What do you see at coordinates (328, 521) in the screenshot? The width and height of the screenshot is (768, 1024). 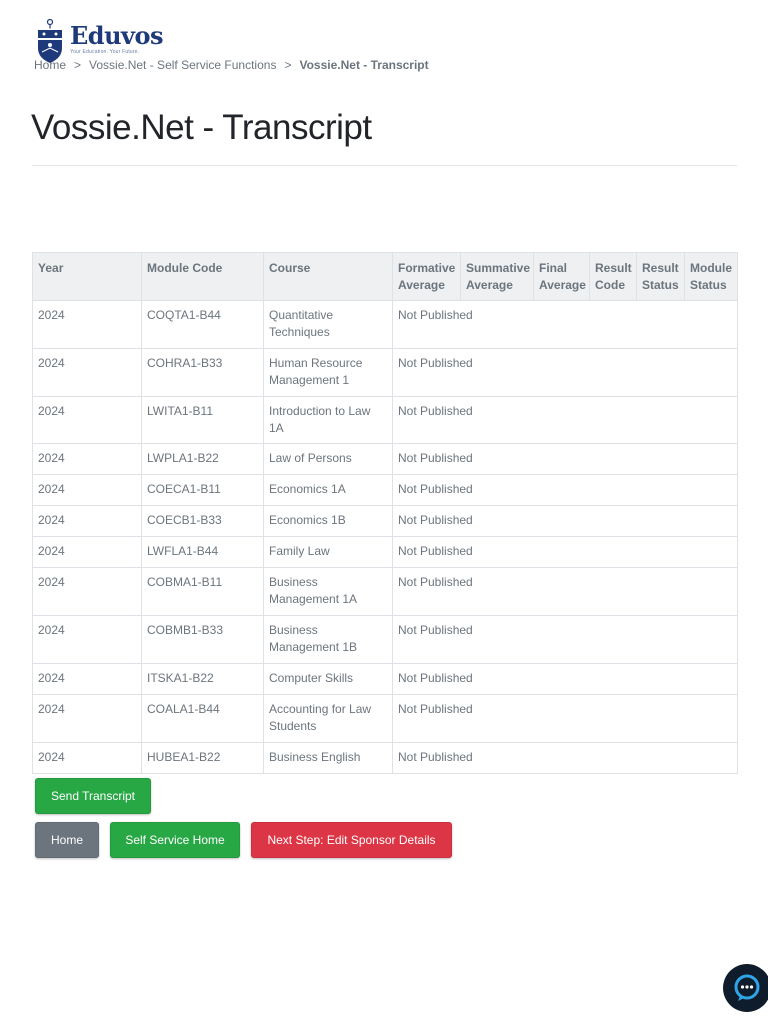 I see `cell-course: Economics 1B` at bounding box center [328, 521].